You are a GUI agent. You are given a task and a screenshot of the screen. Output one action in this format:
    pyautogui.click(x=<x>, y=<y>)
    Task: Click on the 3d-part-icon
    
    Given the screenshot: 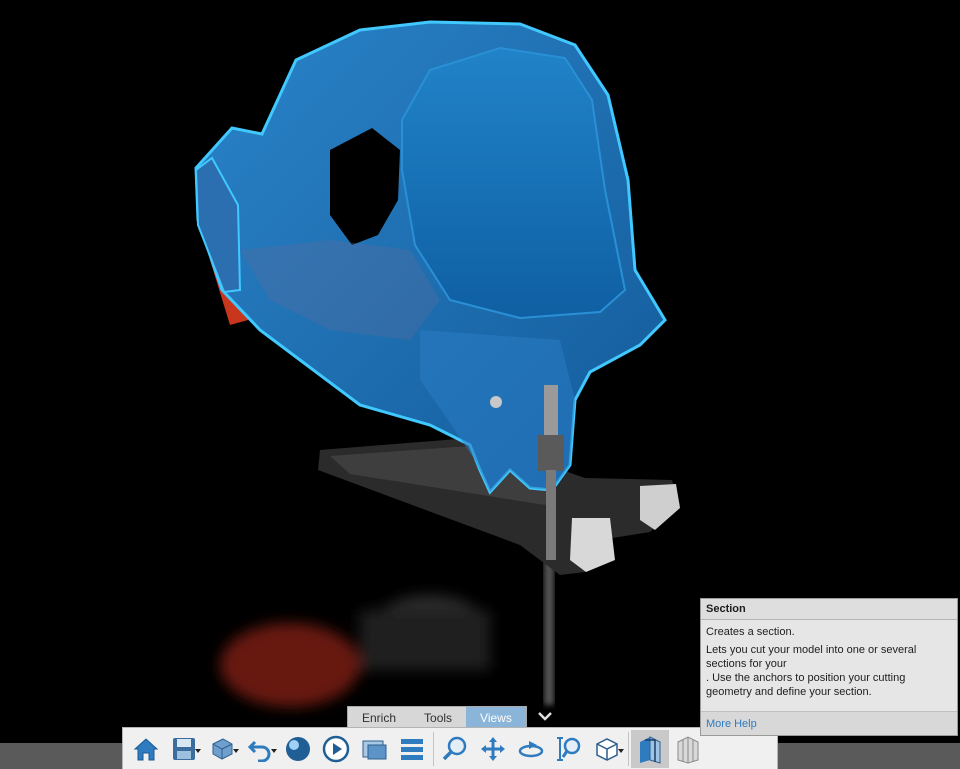 What is the action you would take?
    pyautogui.click(x=222, y=748)
    